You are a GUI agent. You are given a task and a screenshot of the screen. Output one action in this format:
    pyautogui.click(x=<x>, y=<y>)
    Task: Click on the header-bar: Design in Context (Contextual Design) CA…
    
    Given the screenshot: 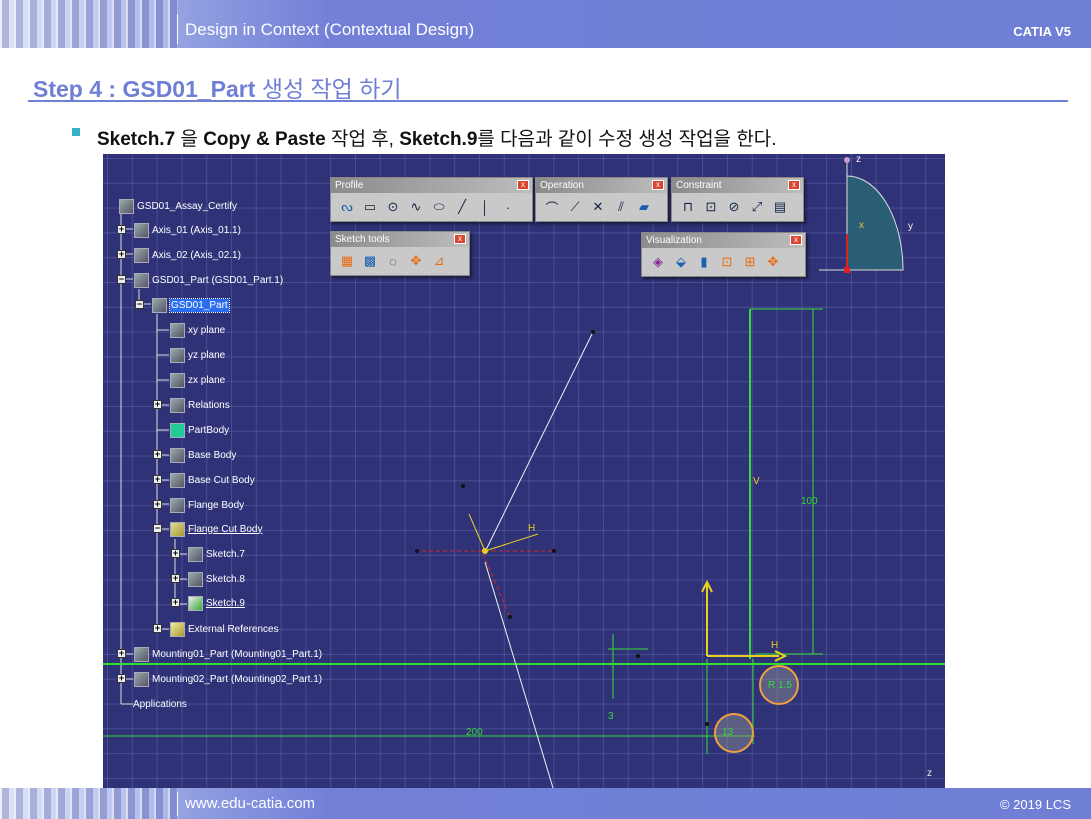 What is the action you would take?
    pyautogui.click(x=545, y=24)
    